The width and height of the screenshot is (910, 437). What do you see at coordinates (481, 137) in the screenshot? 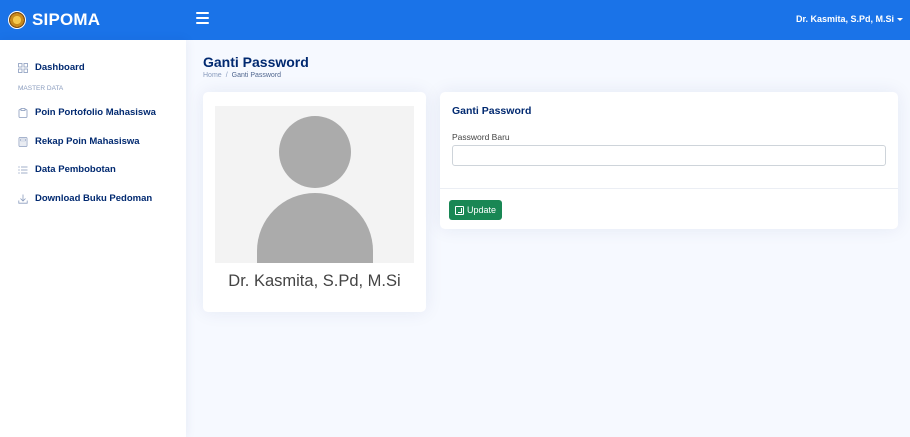
I see `password-label: Password Baru` at bounding box center [481, 137].